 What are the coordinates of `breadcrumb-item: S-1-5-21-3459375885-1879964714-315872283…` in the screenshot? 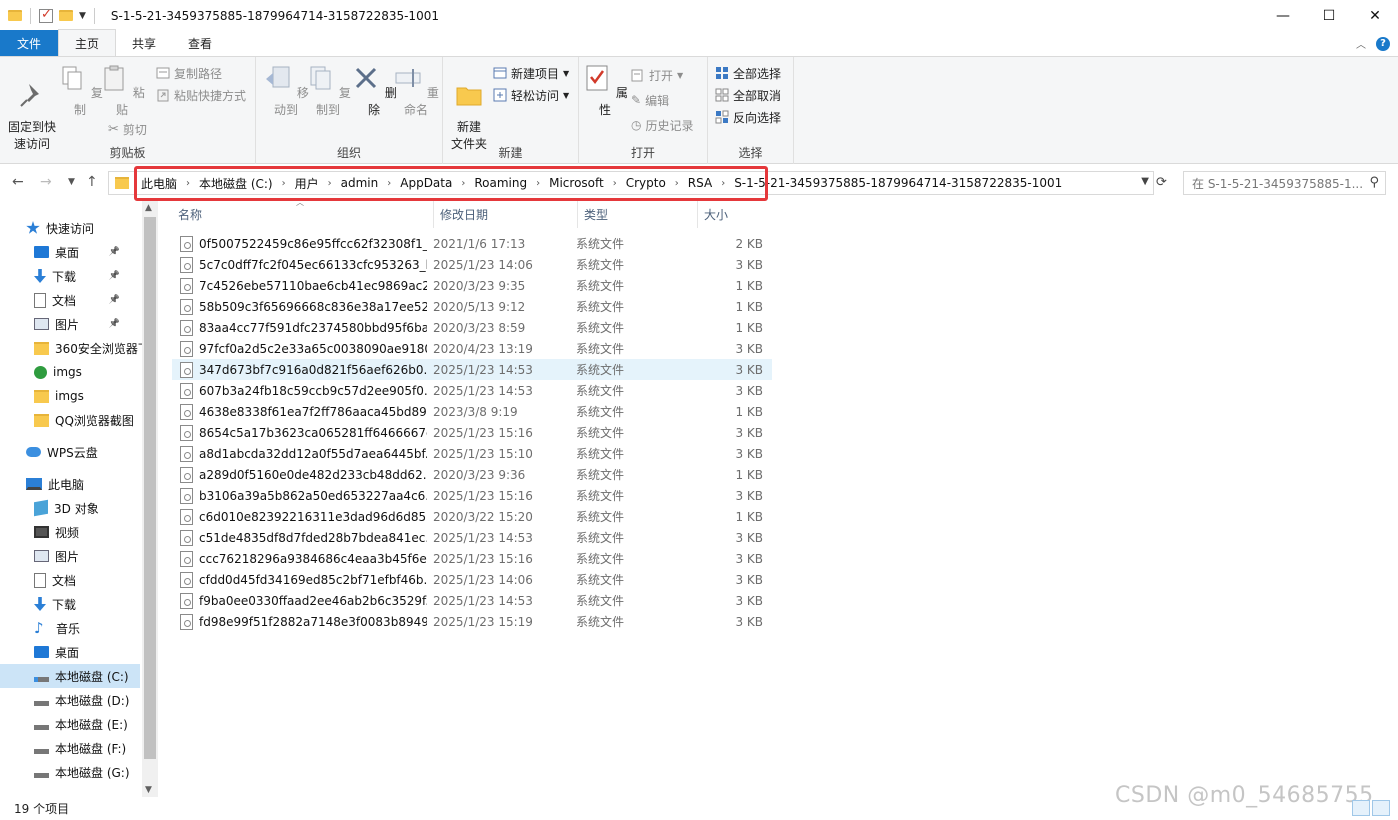 It's located at (898, 183).